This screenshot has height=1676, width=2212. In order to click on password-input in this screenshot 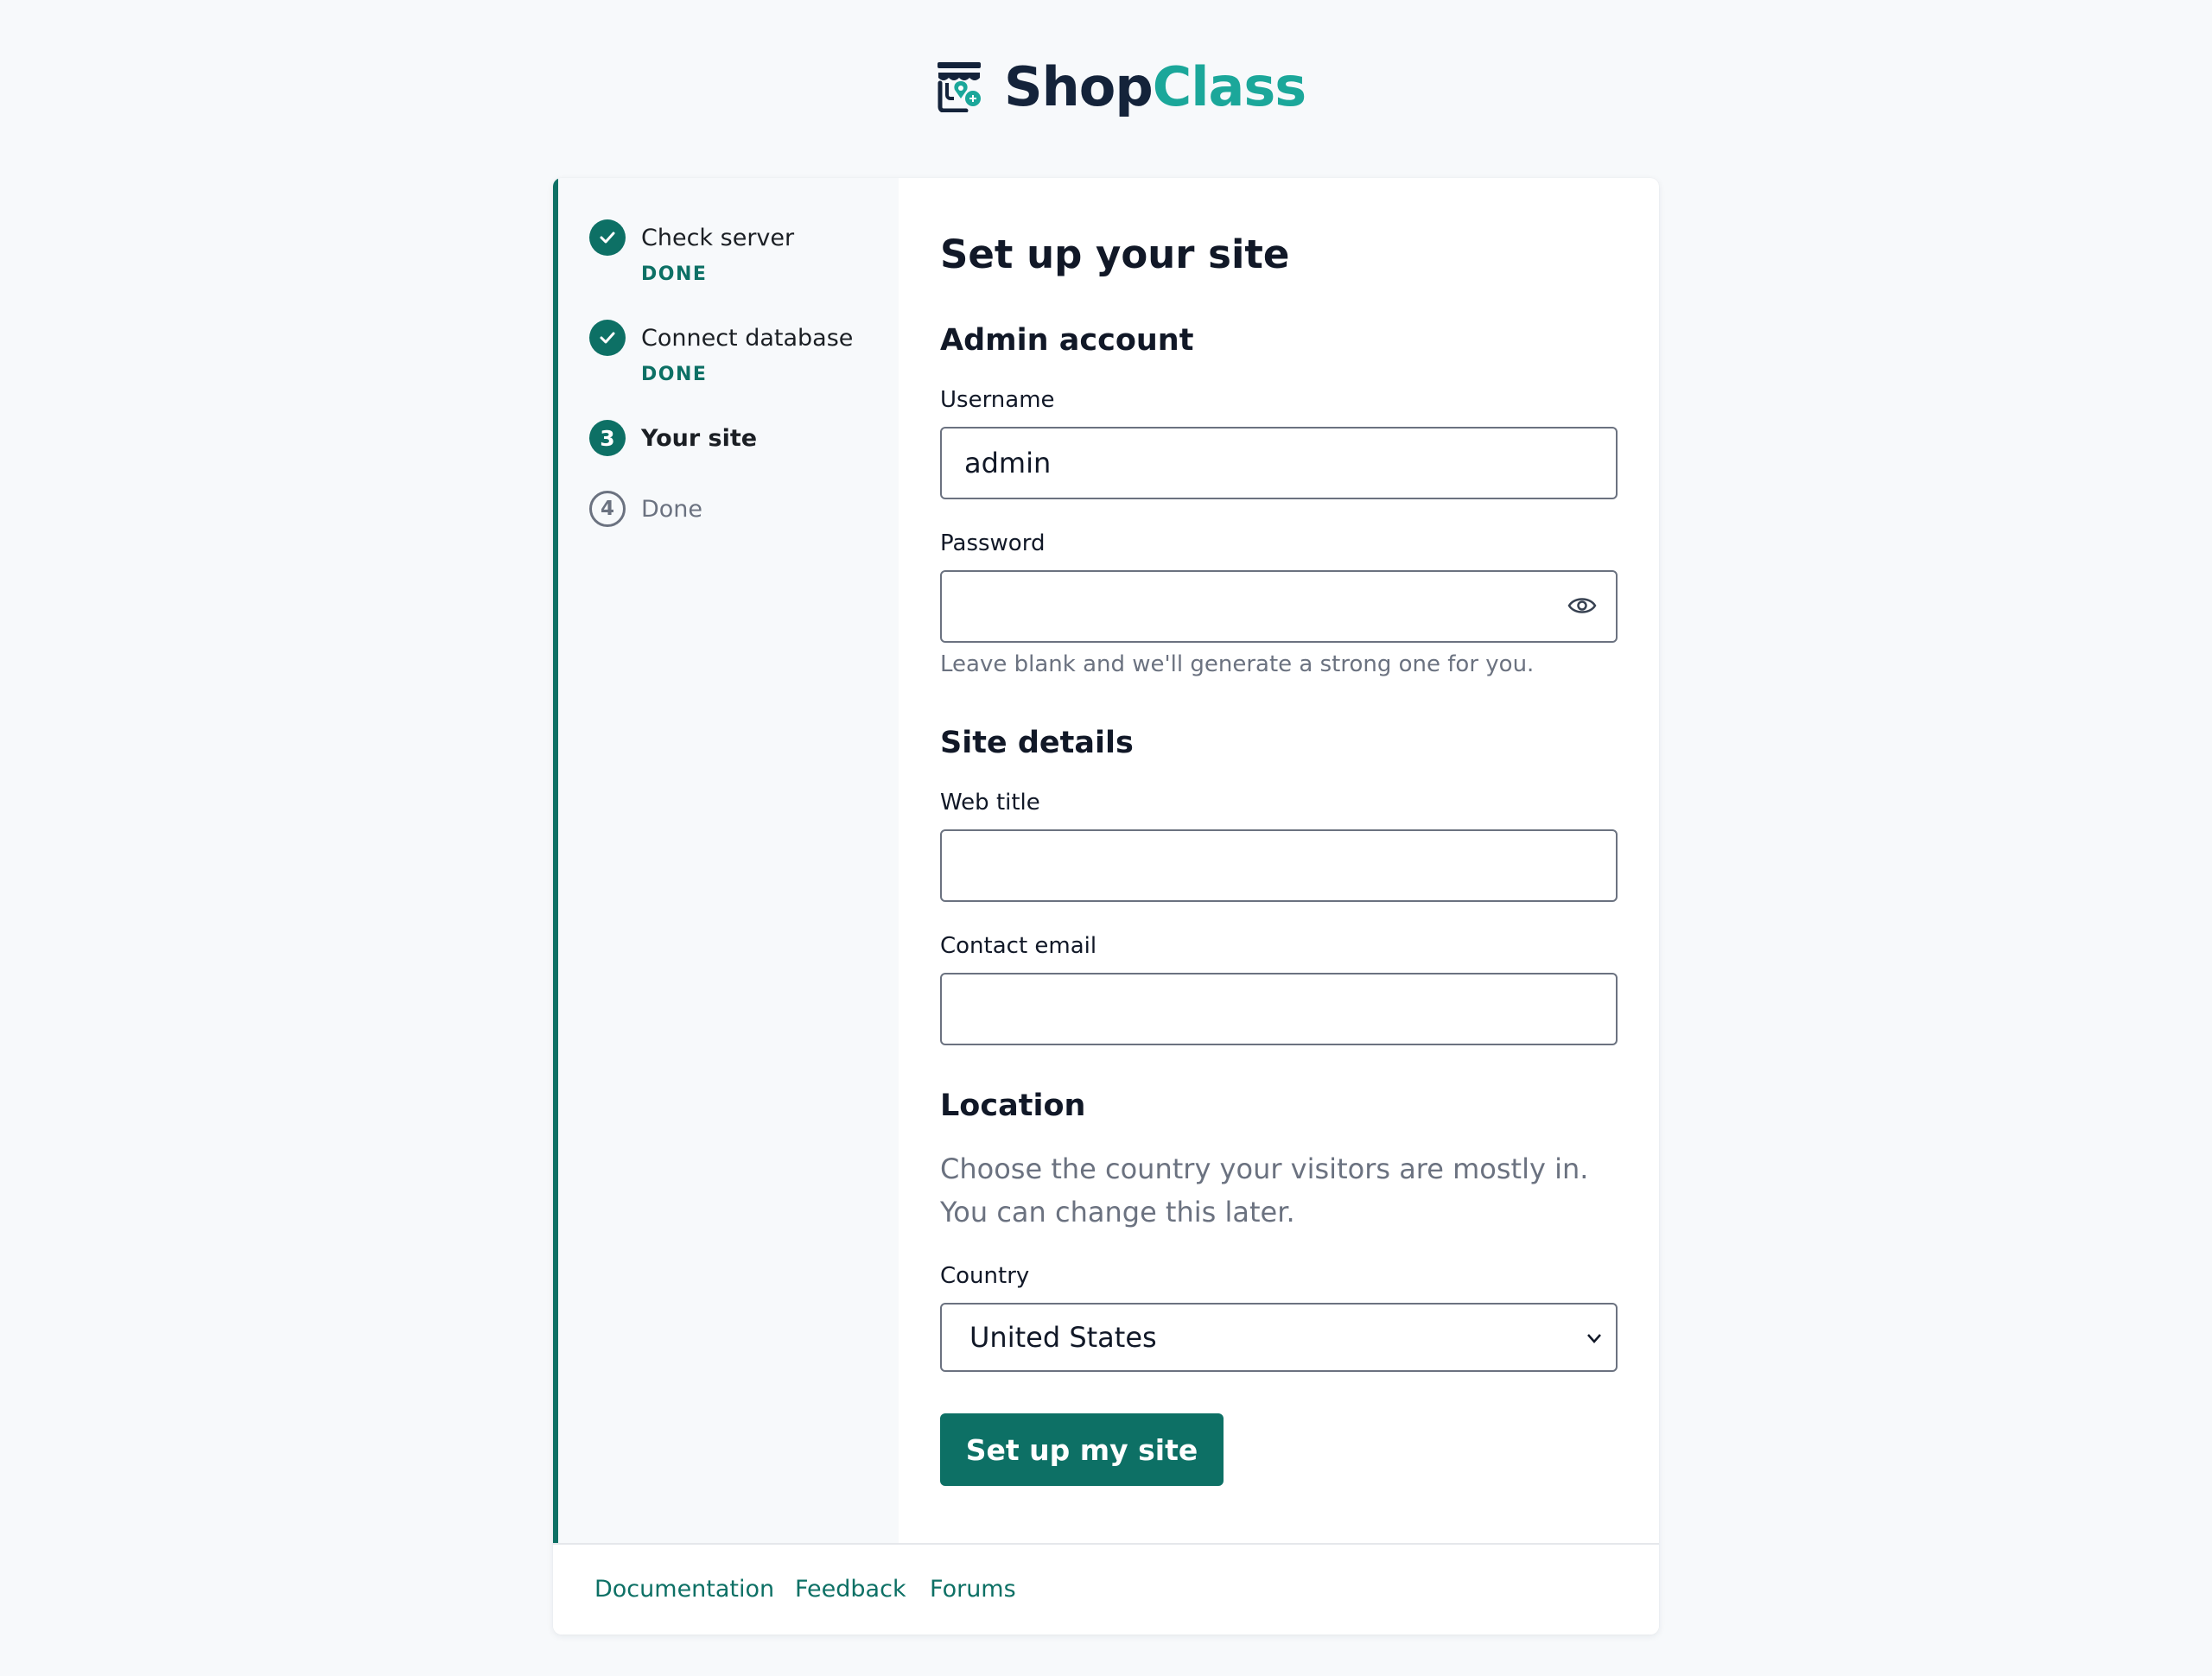, I will do `click(1279, 606)`.